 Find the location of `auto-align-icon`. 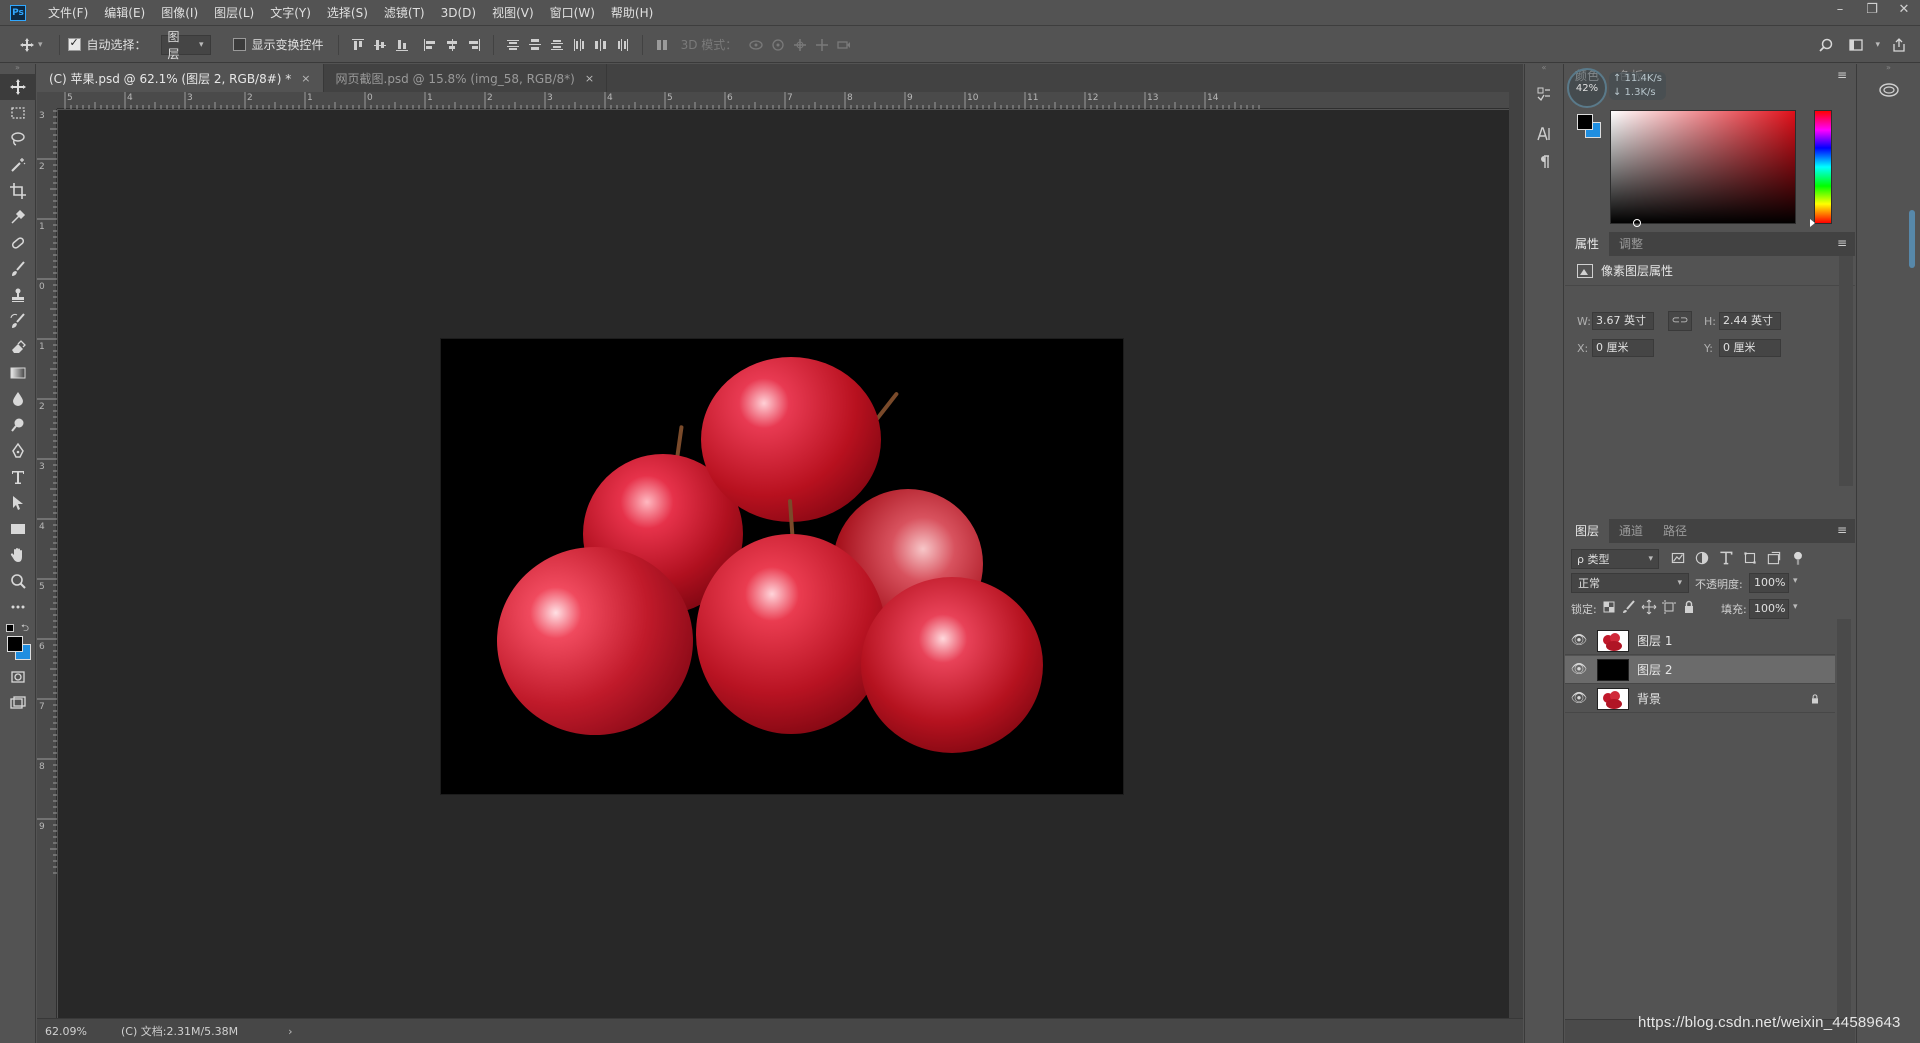

auto-align-icon is located at coordinates (662, 45).